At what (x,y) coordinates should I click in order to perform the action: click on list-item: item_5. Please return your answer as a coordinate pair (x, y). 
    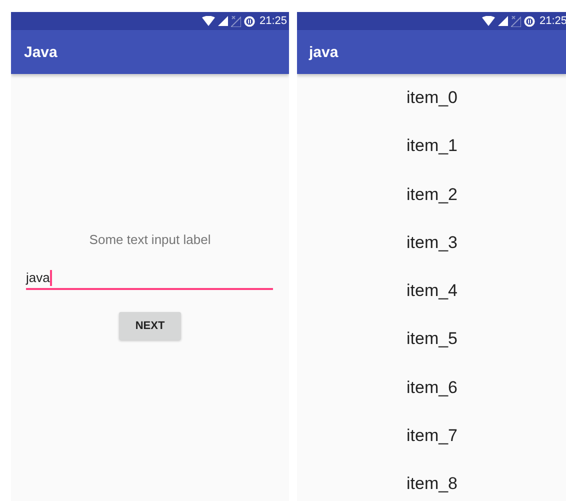
    Looking at the image, I should click on (431, 339).